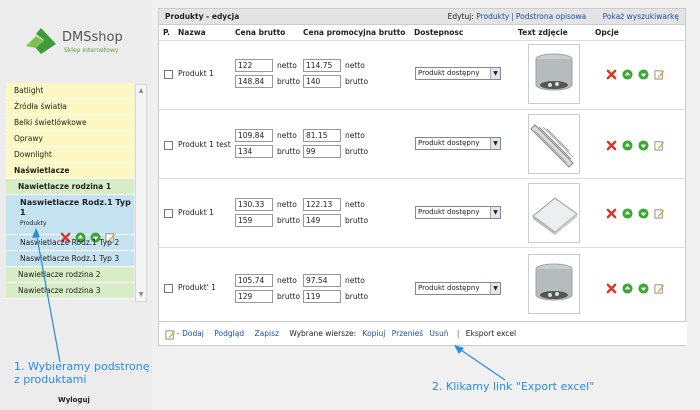 The width and height of the screenshot is (700, 410). What do you see at coordinates (70, 139) in the screenshot?
I see `tree-item-oprawy: Oprawy` at bounding box center [70, 139].